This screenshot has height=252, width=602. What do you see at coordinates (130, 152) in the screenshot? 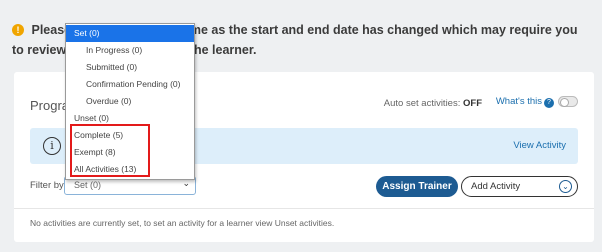
I see `option-exempt: Exempt (8)` at bounding box center [130, 152].